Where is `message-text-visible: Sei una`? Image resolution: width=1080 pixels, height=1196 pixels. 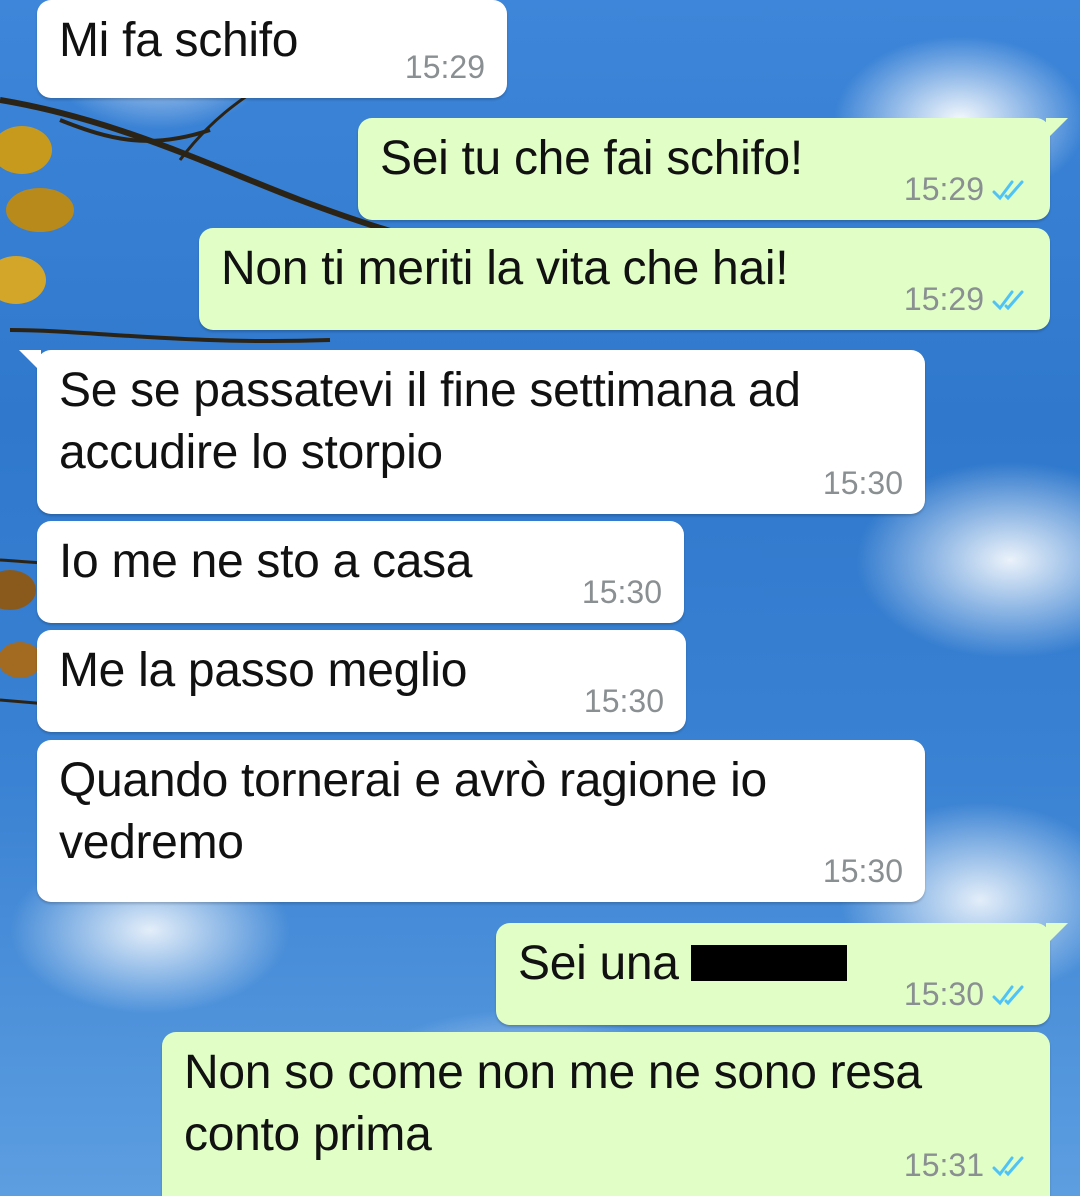
message-text-visible: Sei una is located at coordinates (598, 963).